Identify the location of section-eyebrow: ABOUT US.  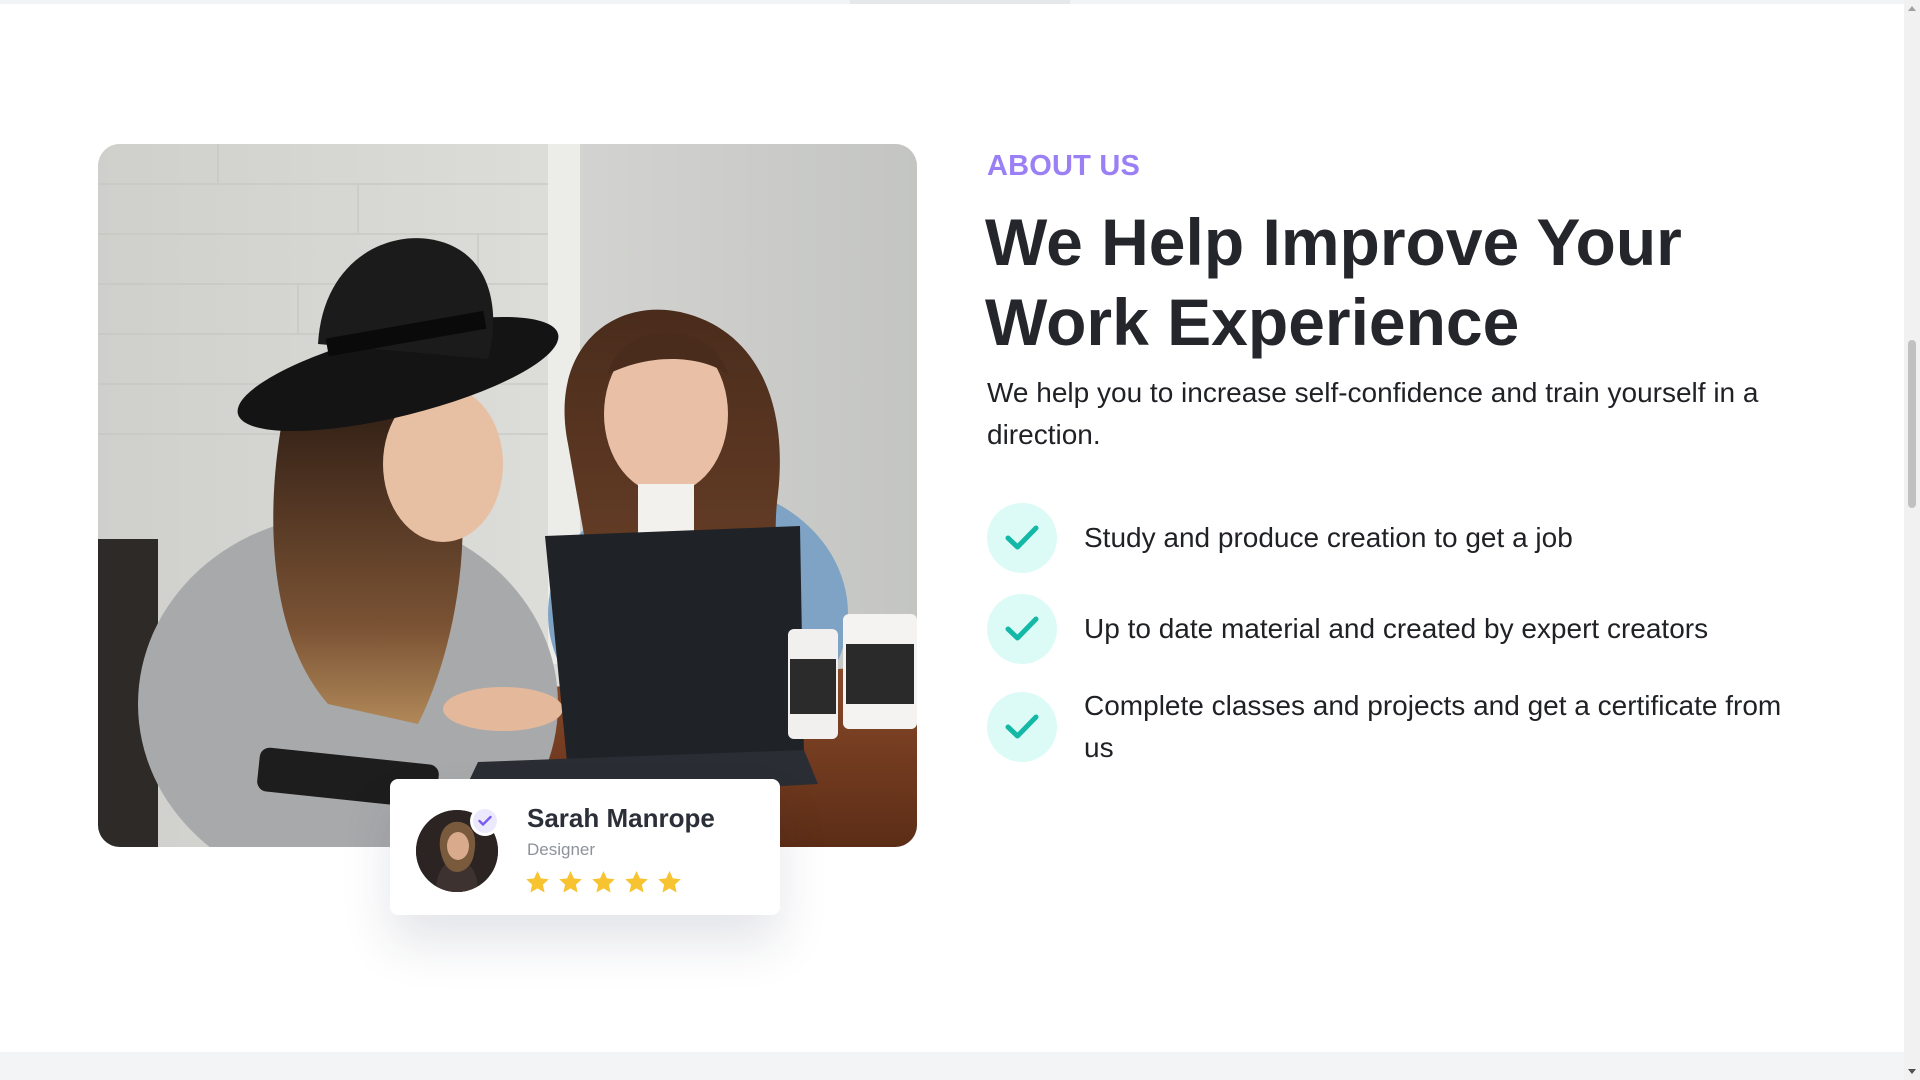
(1064, 166).